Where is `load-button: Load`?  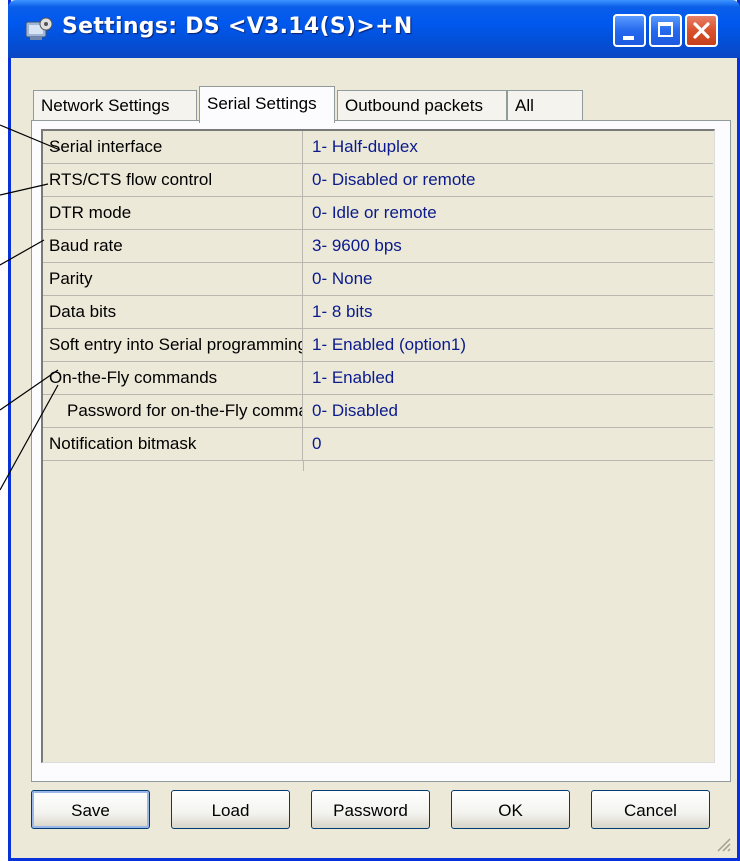
load-button: Load is located at coordinates (230, 809).